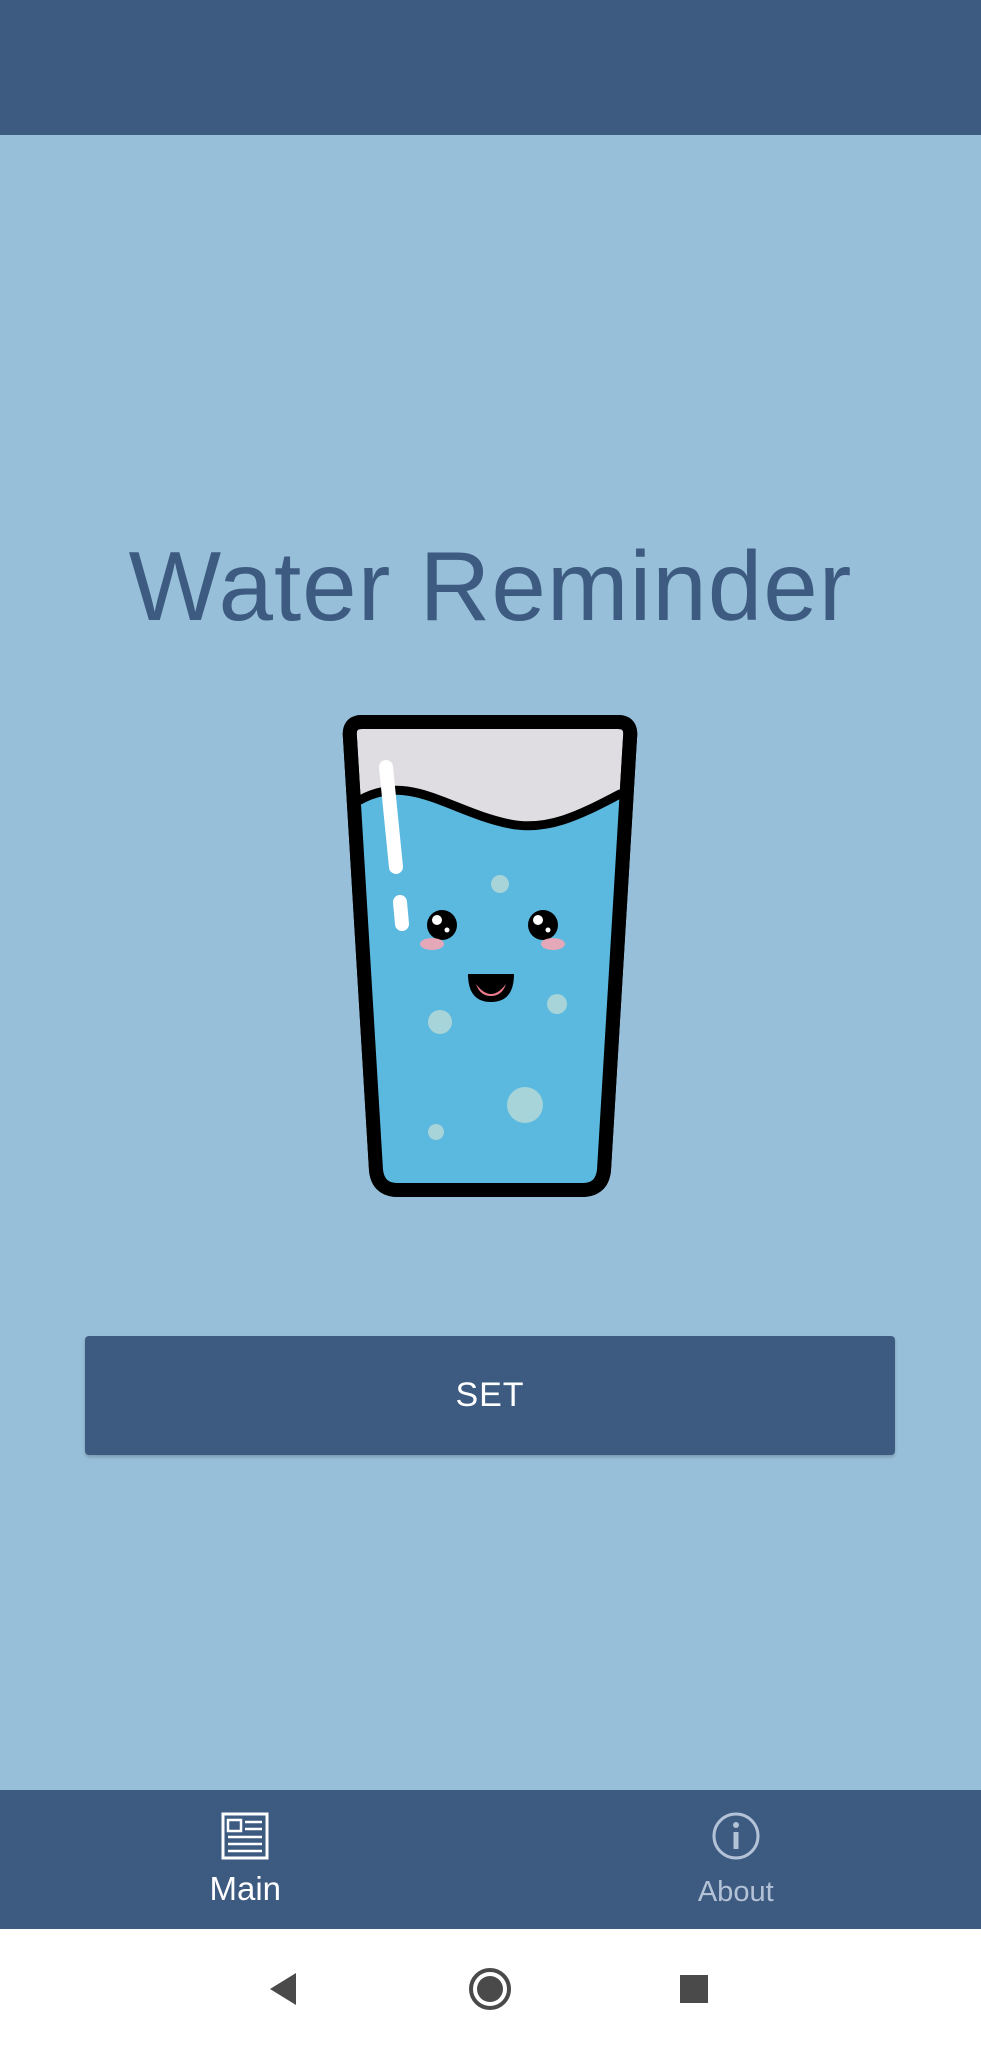  Describe the element at coordinates (282, 1989) in the screenshot. I see `back-icon` at that location.